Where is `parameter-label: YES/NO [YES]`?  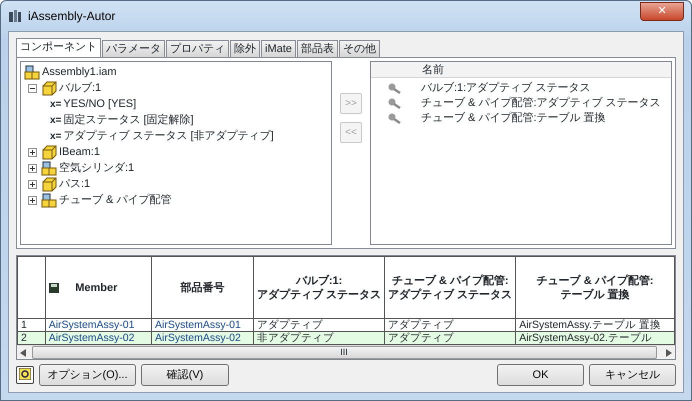 parameter-label: YES/NO [YES] is located at coordinates (99, 104).